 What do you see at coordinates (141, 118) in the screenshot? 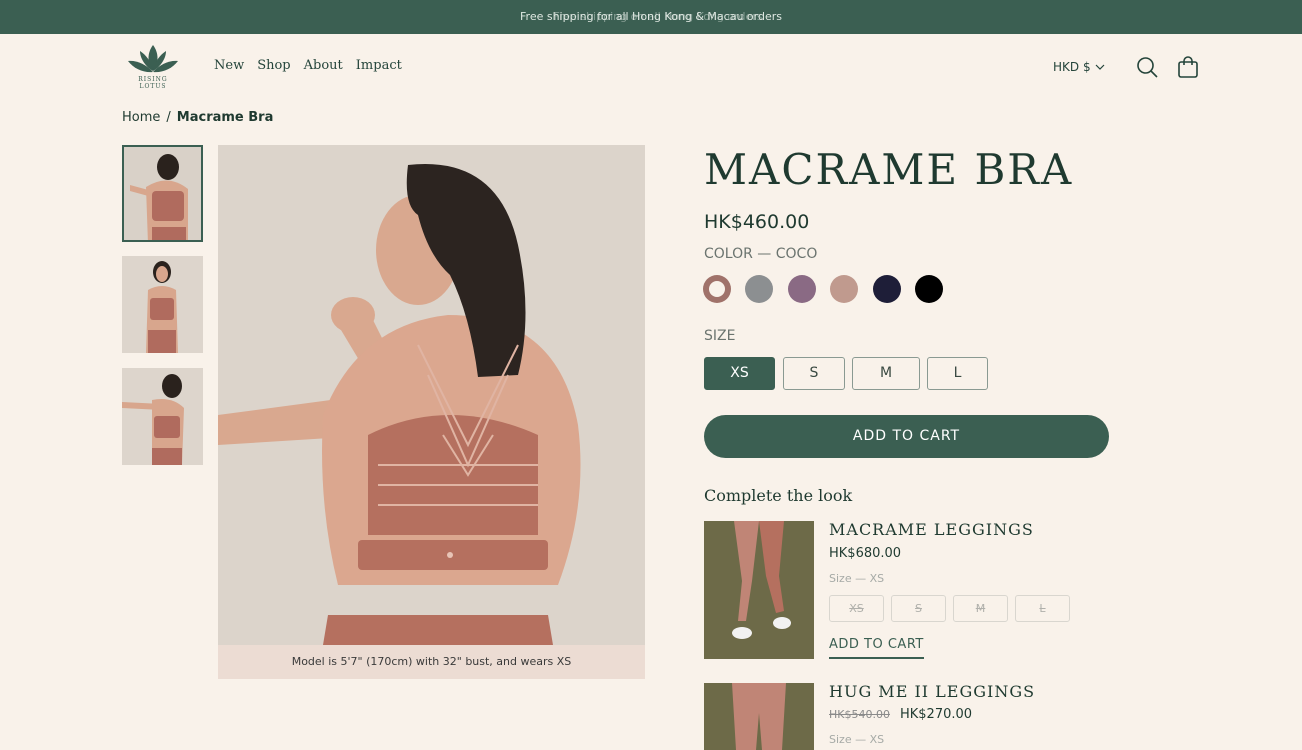
I see `breadcrumb-home: Home` at bounding box center [141, 118].